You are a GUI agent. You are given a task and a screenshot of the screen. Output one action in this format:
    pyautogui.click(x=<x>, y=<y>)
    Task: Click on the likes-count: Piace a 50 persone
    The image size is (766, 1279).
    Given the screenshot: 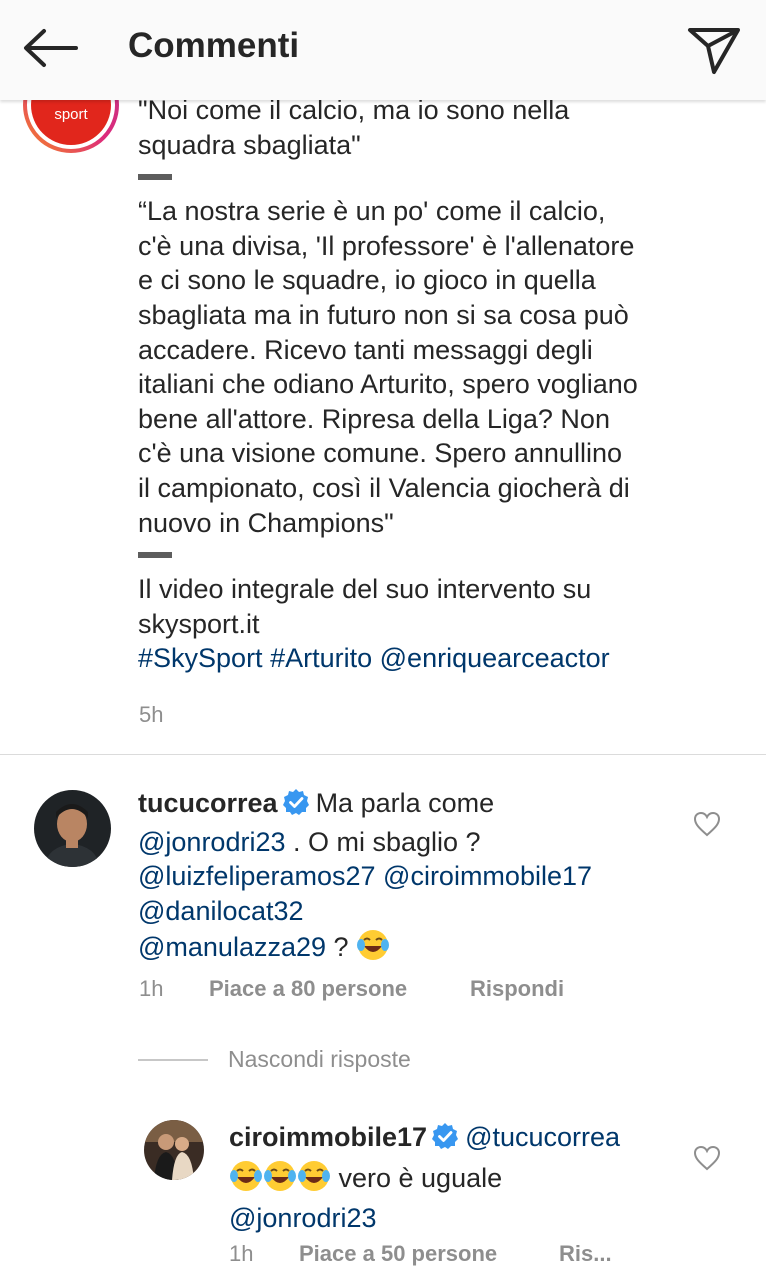 What is the action you would take?
    pyautogui.click(x=398, y=1253)
    